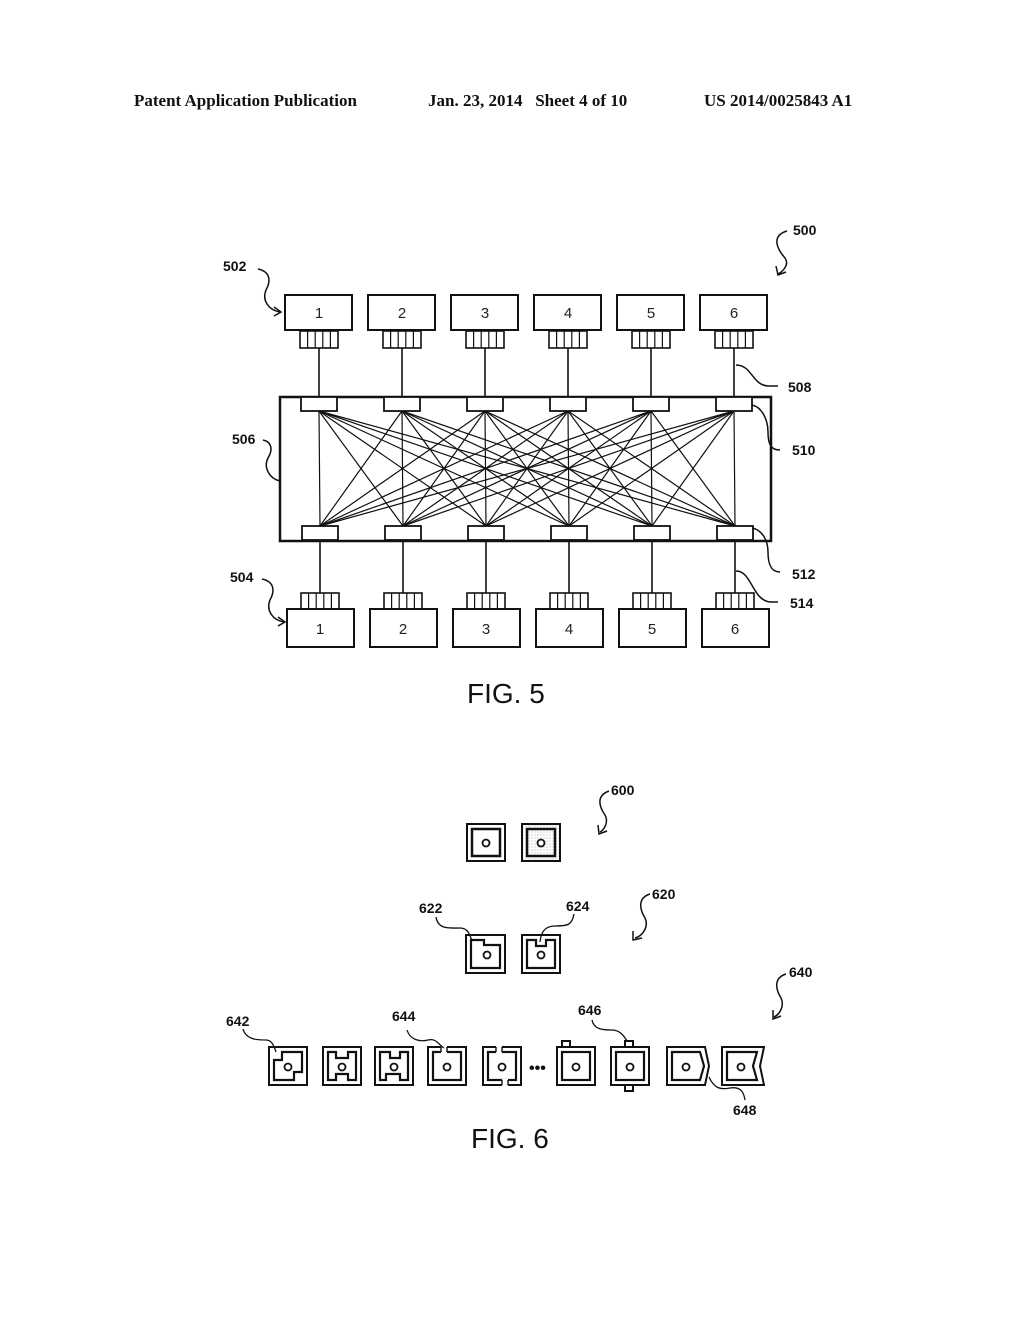 The width and height of the screenshot is (1024, 1320). I want to click on top-device-5: 5, so click(650, 353).